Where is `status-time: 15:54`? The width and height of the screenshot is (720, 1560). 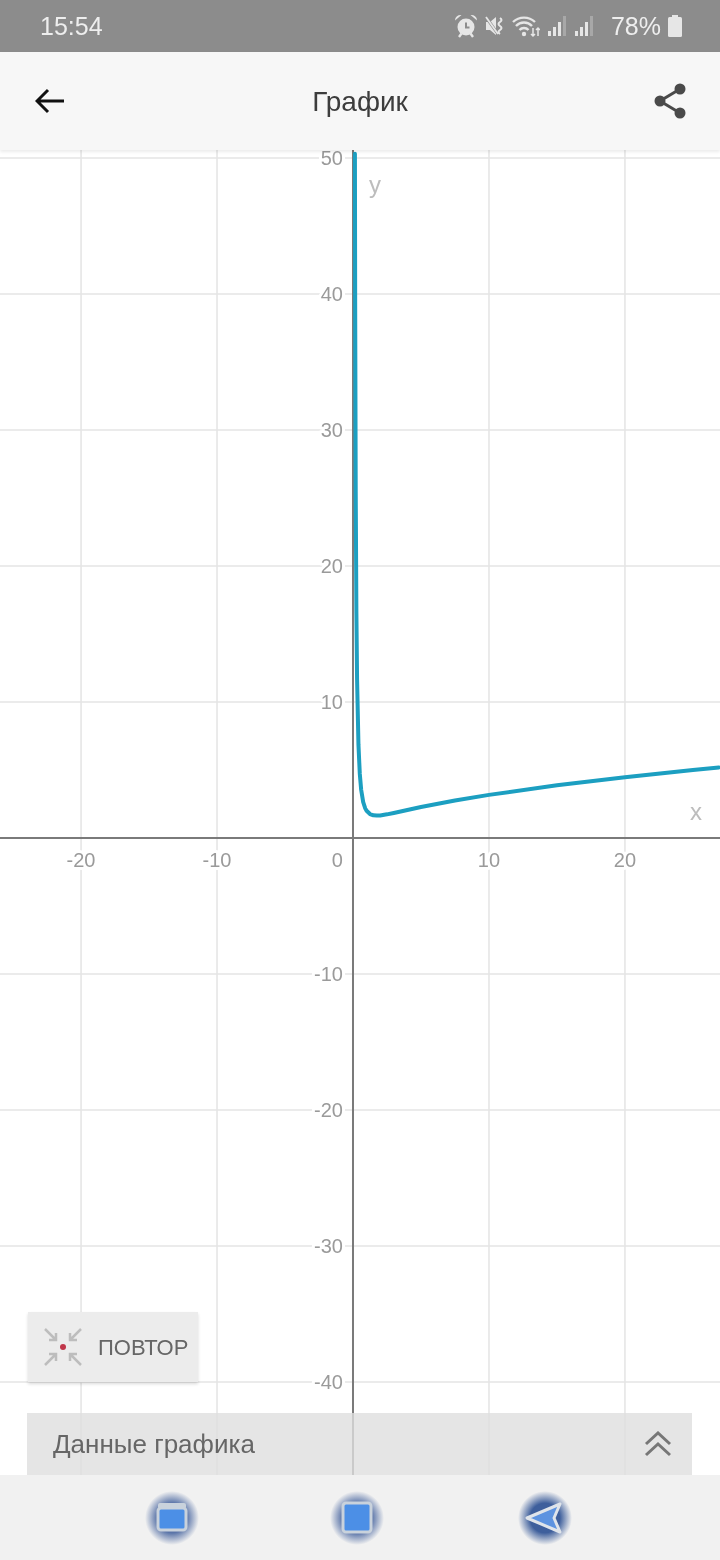 status-time: 15:54 is located at coordinates (71, 26).